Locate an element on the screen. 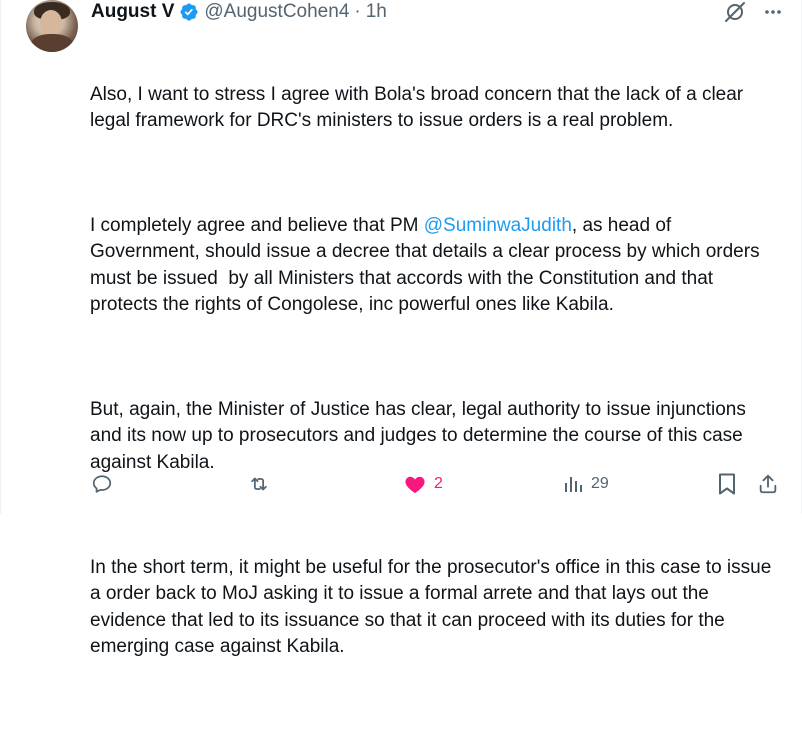 Image resolution: width=802 pixels, height=739 pixels. reply-button is located at coordinates (102, 484).